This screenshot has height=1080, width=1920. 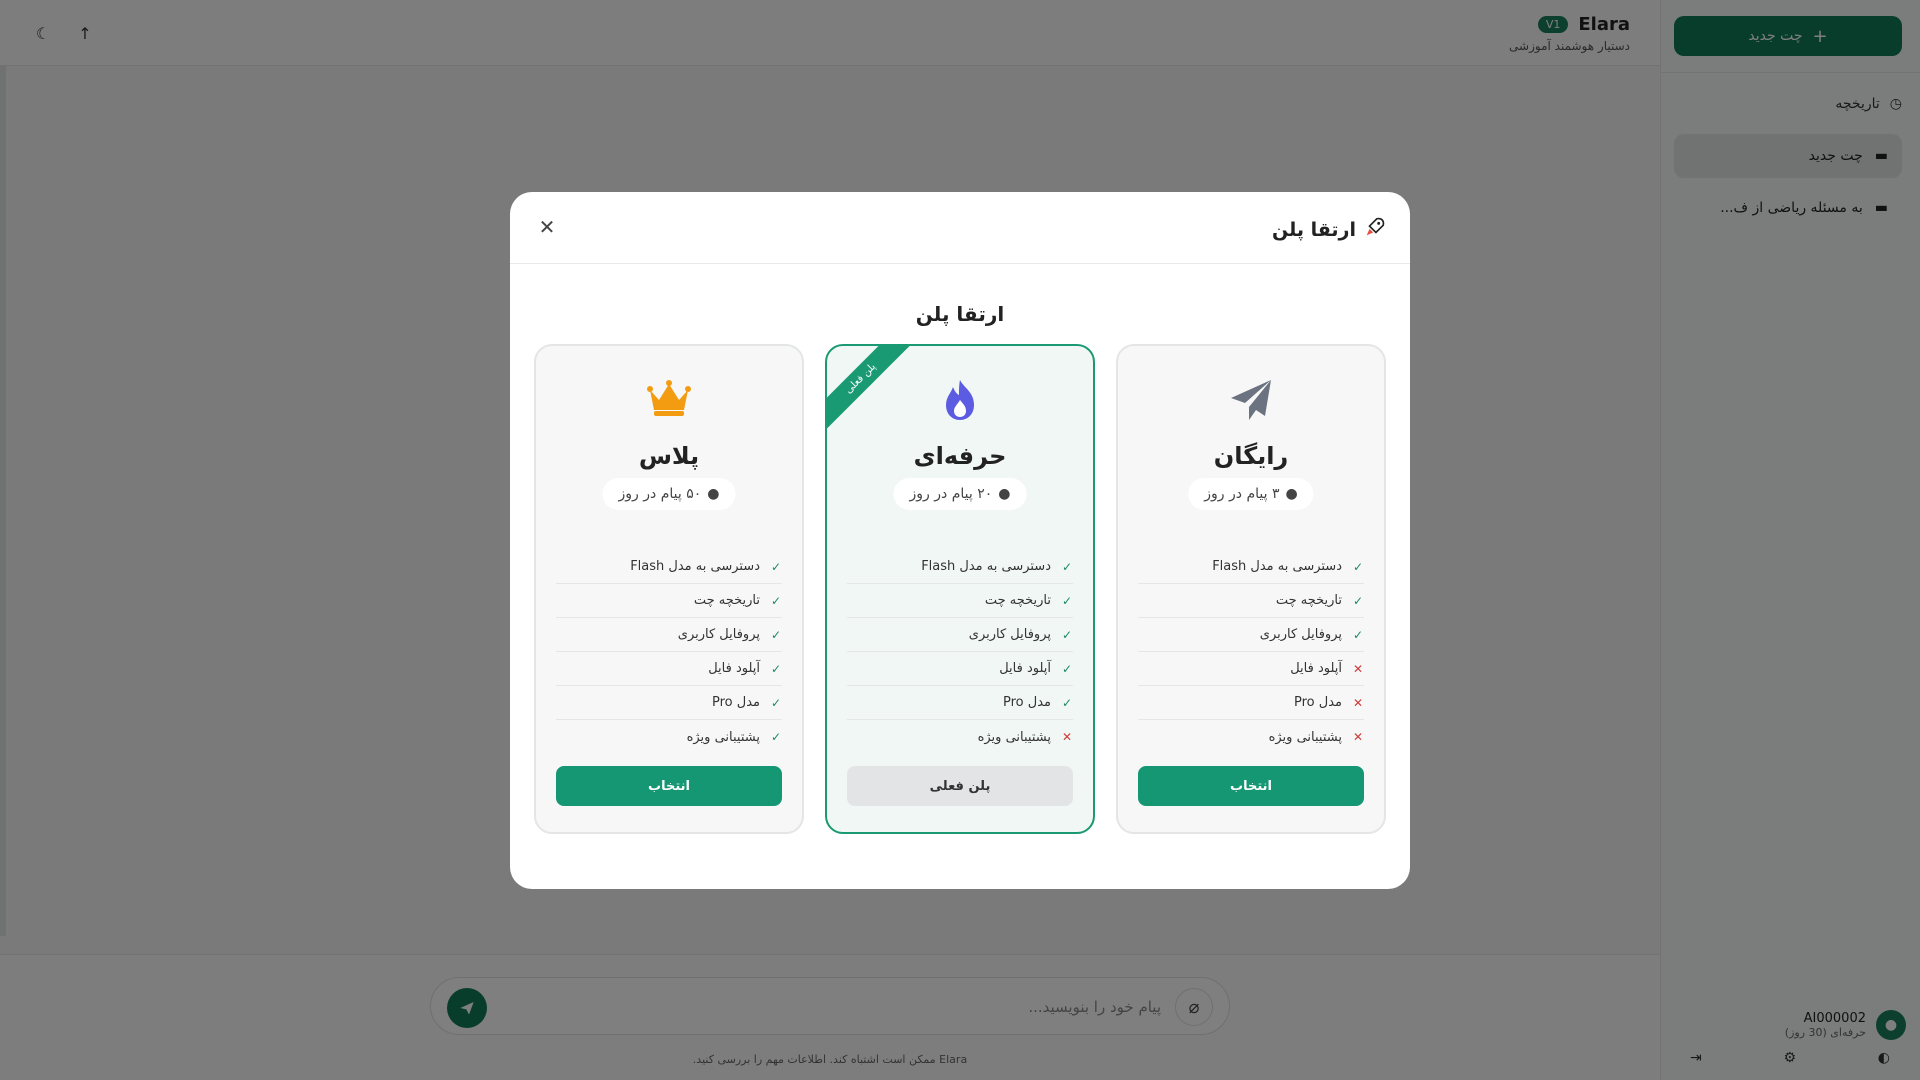 I want to click on feature-row: پشتیبانی ویژه ✓, so click(x=669, y=737).